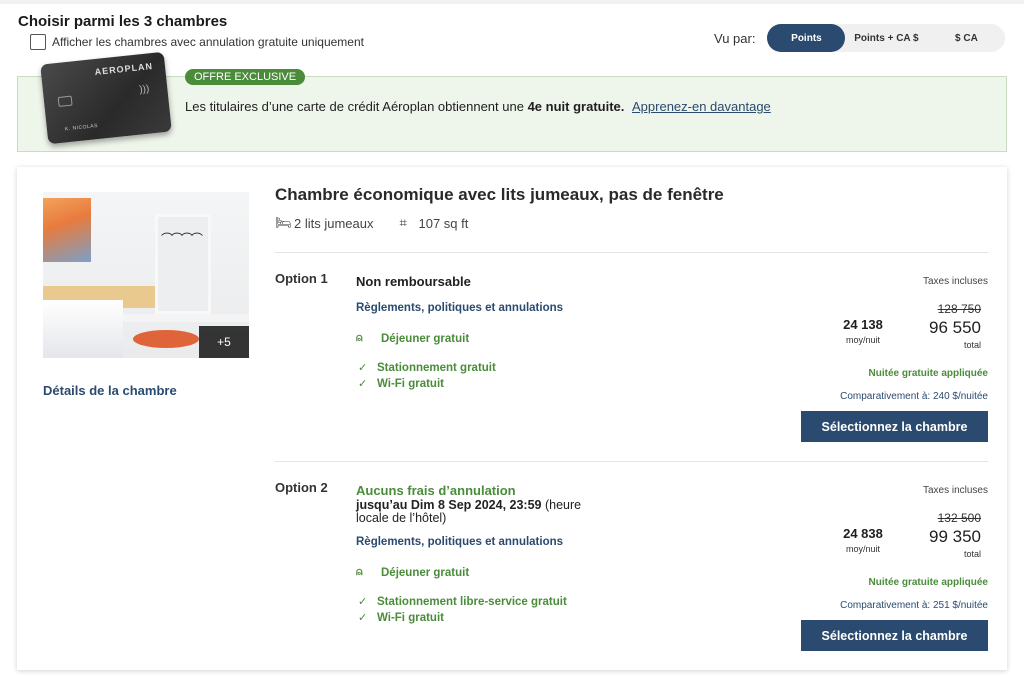 The width and height of the screenshot is (1024, 686). Describe the element at coordinates (106, 98) in the screenshot. I see `aeroplan-card-image: AEROPLAN ))) K. NICOLAS` at that location.